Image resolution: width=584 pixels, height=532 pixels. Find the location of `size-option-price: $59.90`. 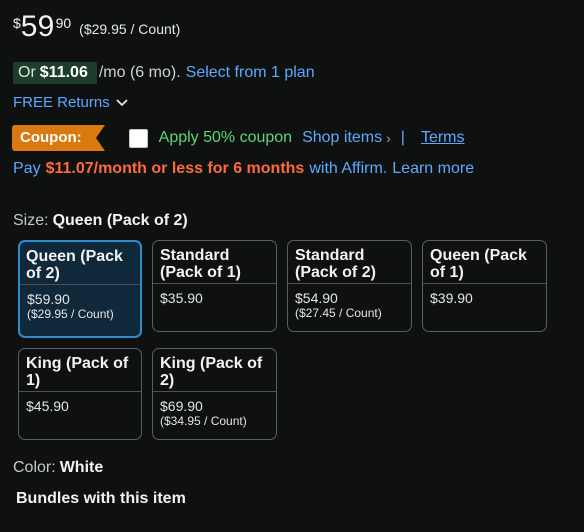

size-option-price: $59.90 is located at coordinates (48, 299).